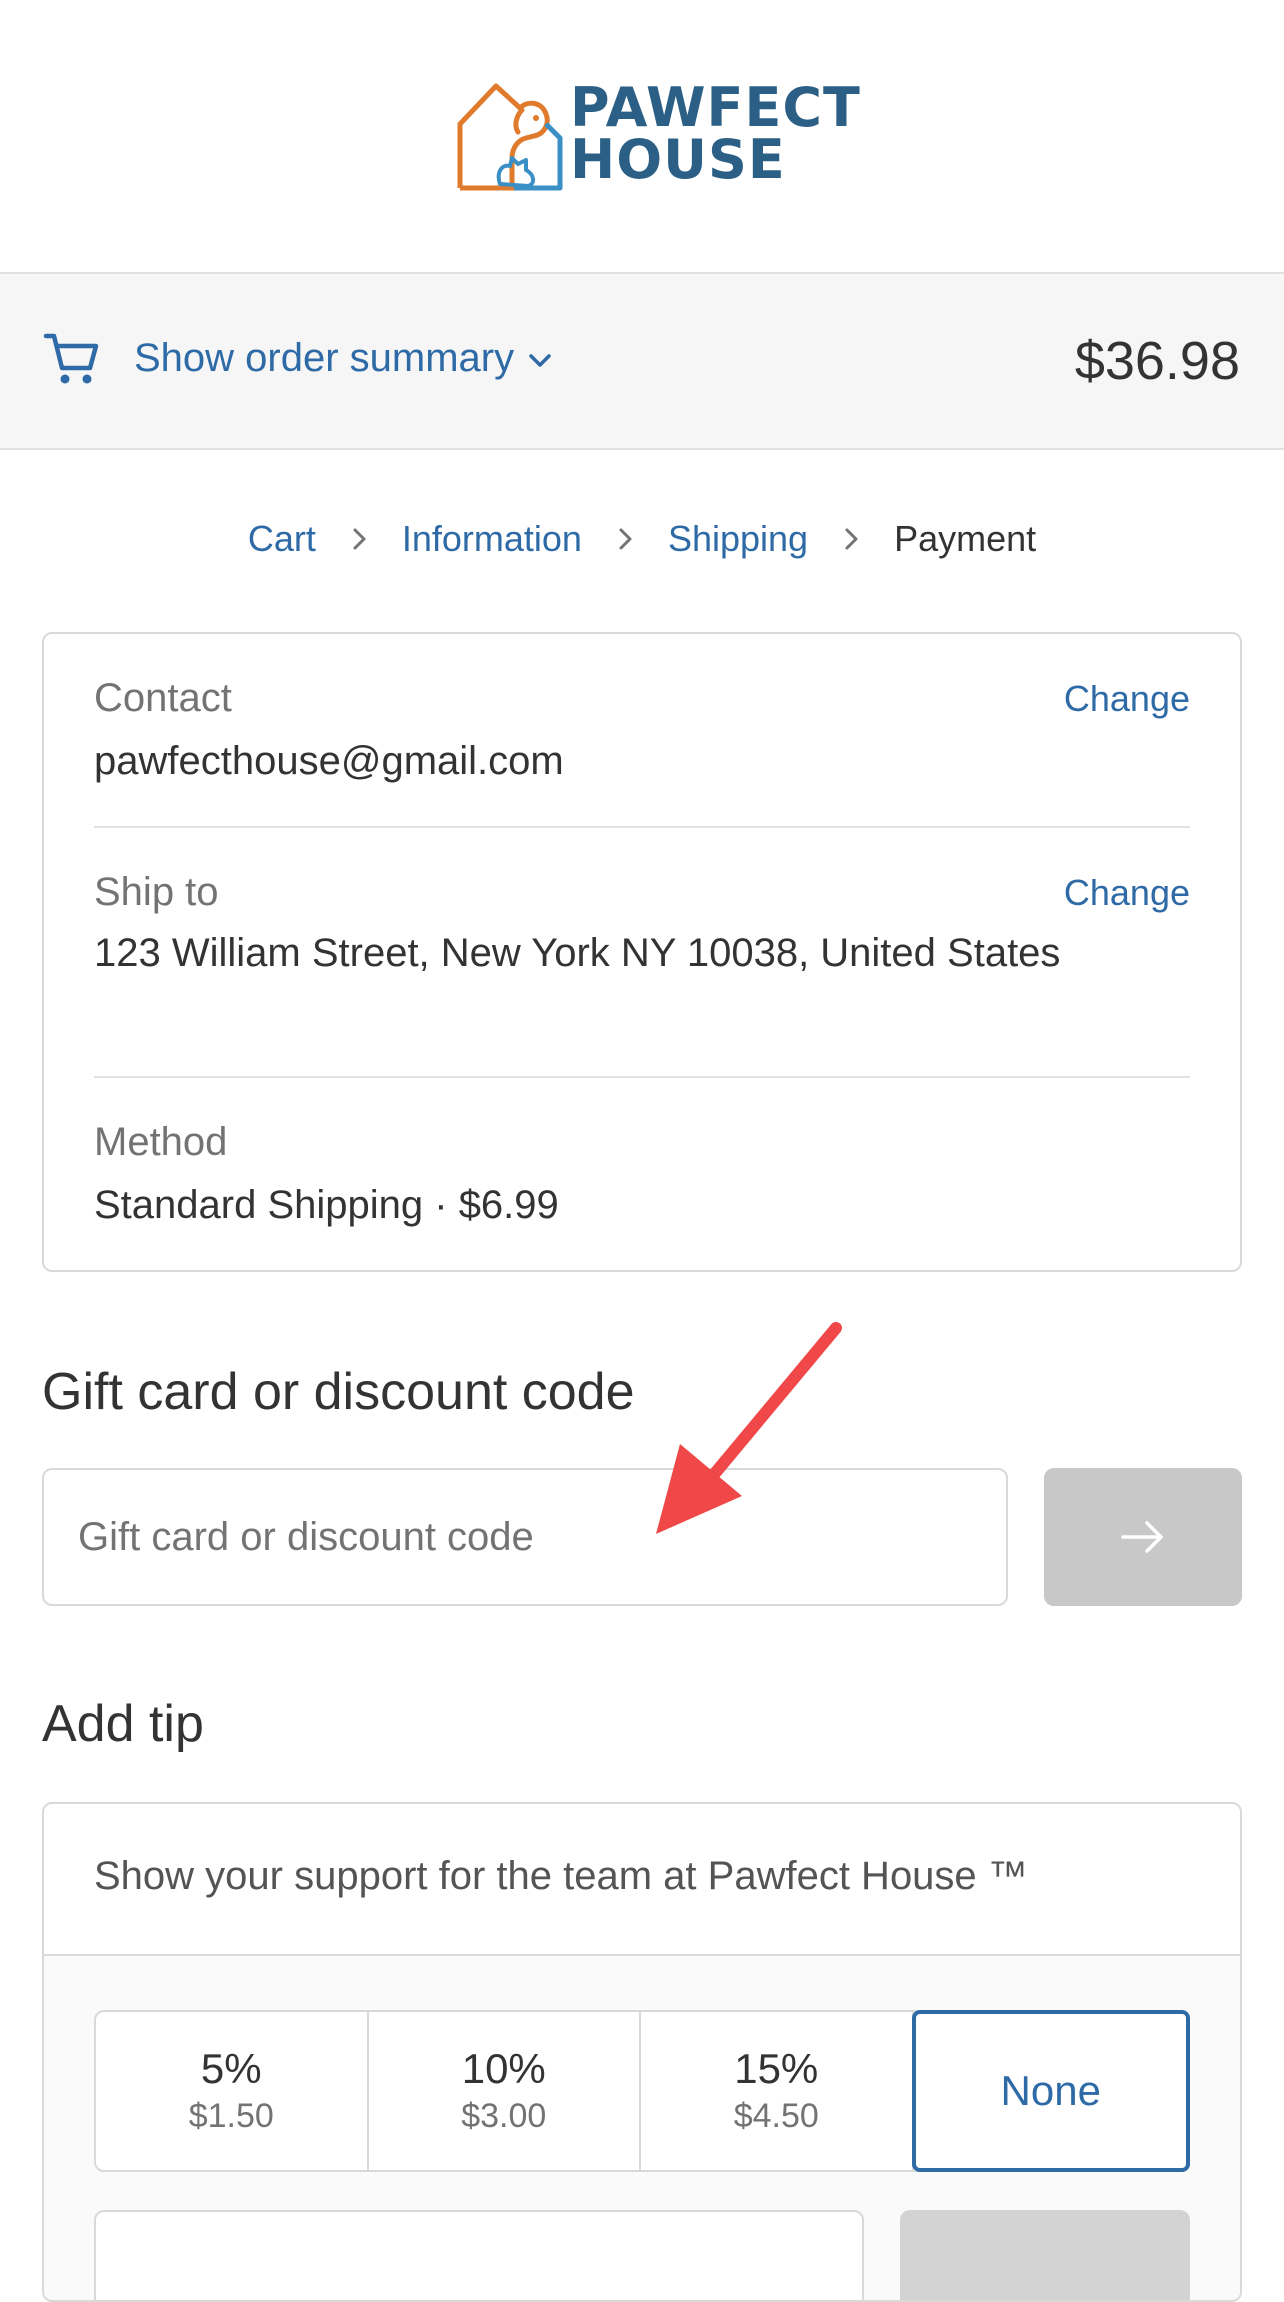 This screenshot has height=2302, width=1284. What do you see at coordinates (231, 2068) in the screenshot?
I see `tip-percent: 5%` at bounding box center [231, 2068].